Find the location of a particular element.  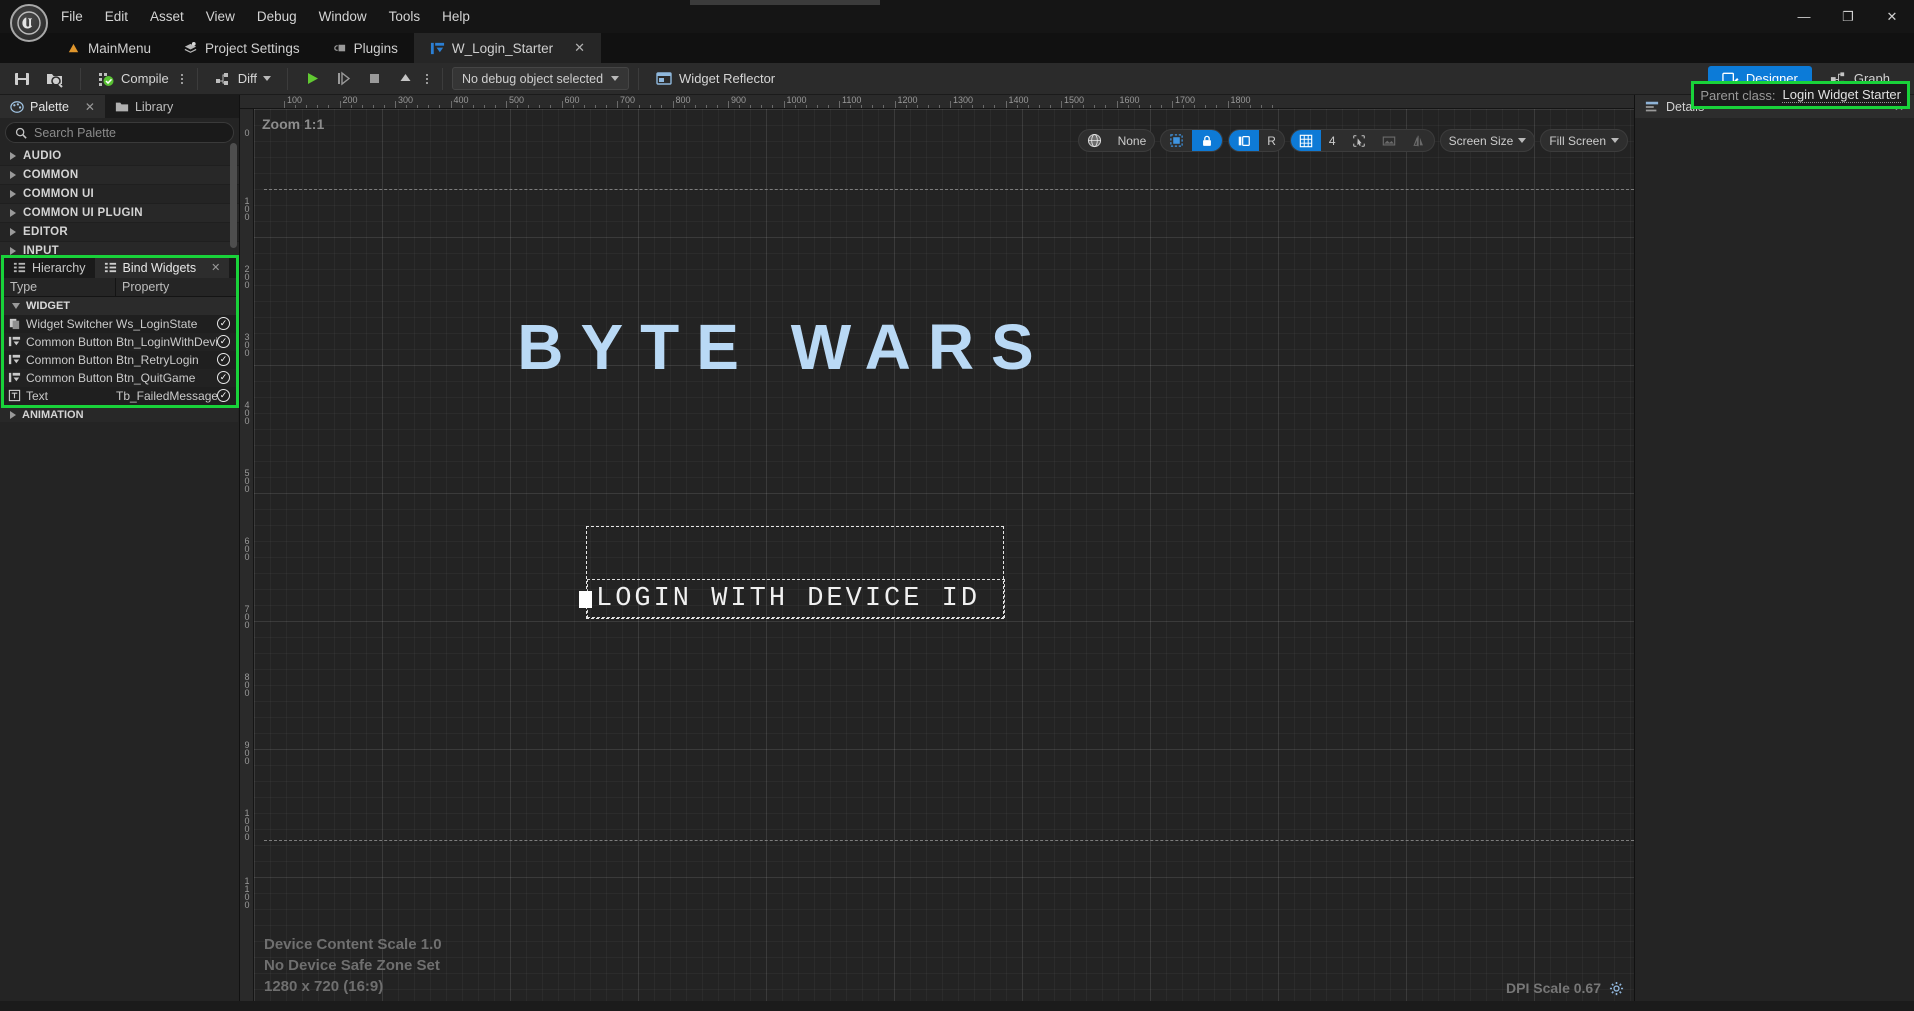

stop-button is located at coordinates (374, 78).